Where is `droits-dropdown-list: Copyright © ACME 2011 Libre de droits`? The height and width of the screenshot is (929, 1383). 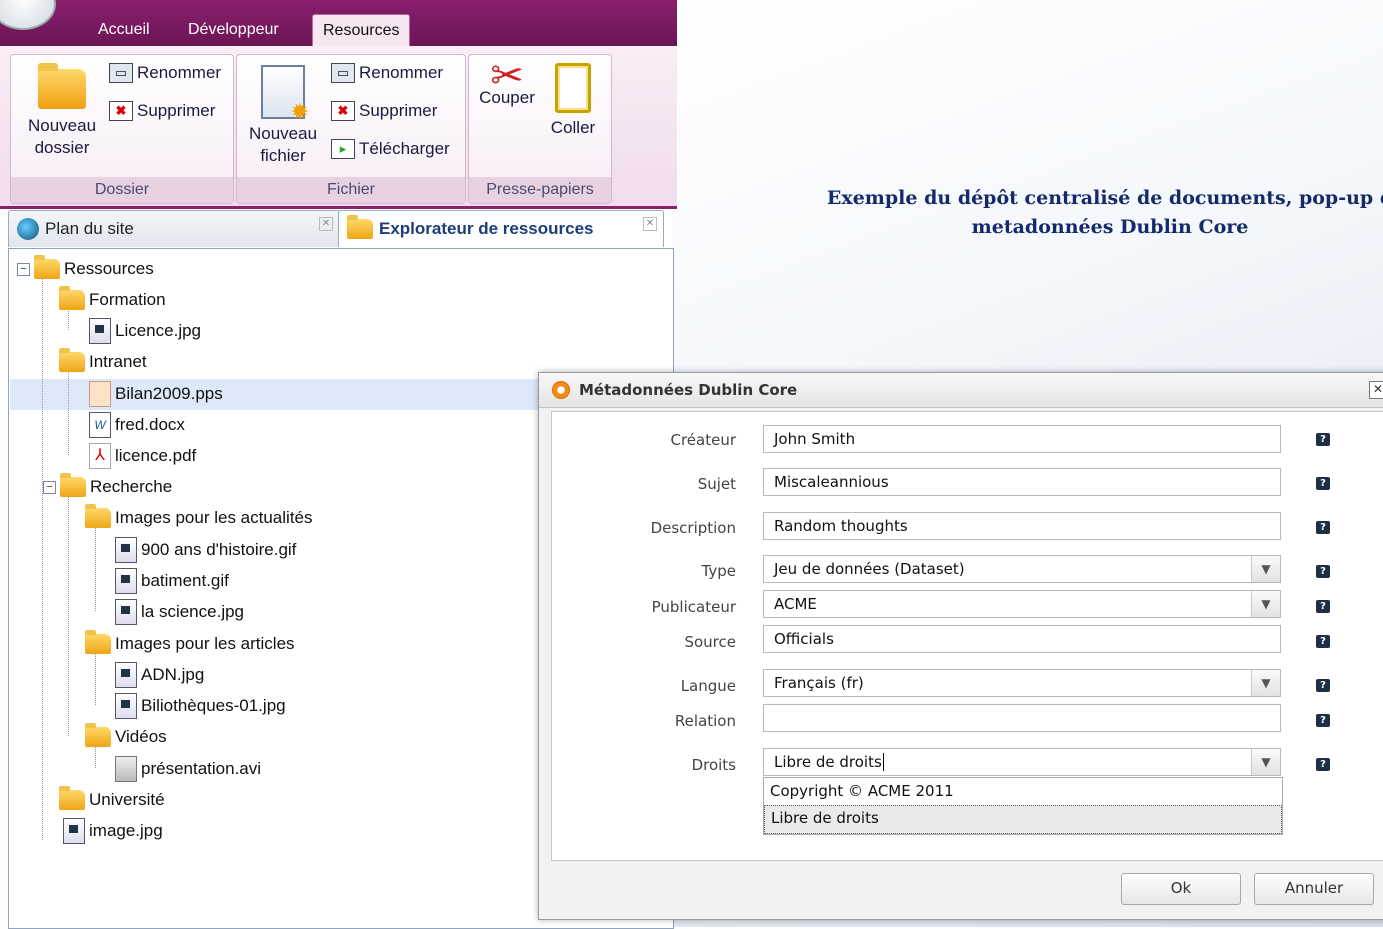
droits-dropdown-list: Copyright © ACME 2011 Libre de droits is located at coordinates (1023, 806).